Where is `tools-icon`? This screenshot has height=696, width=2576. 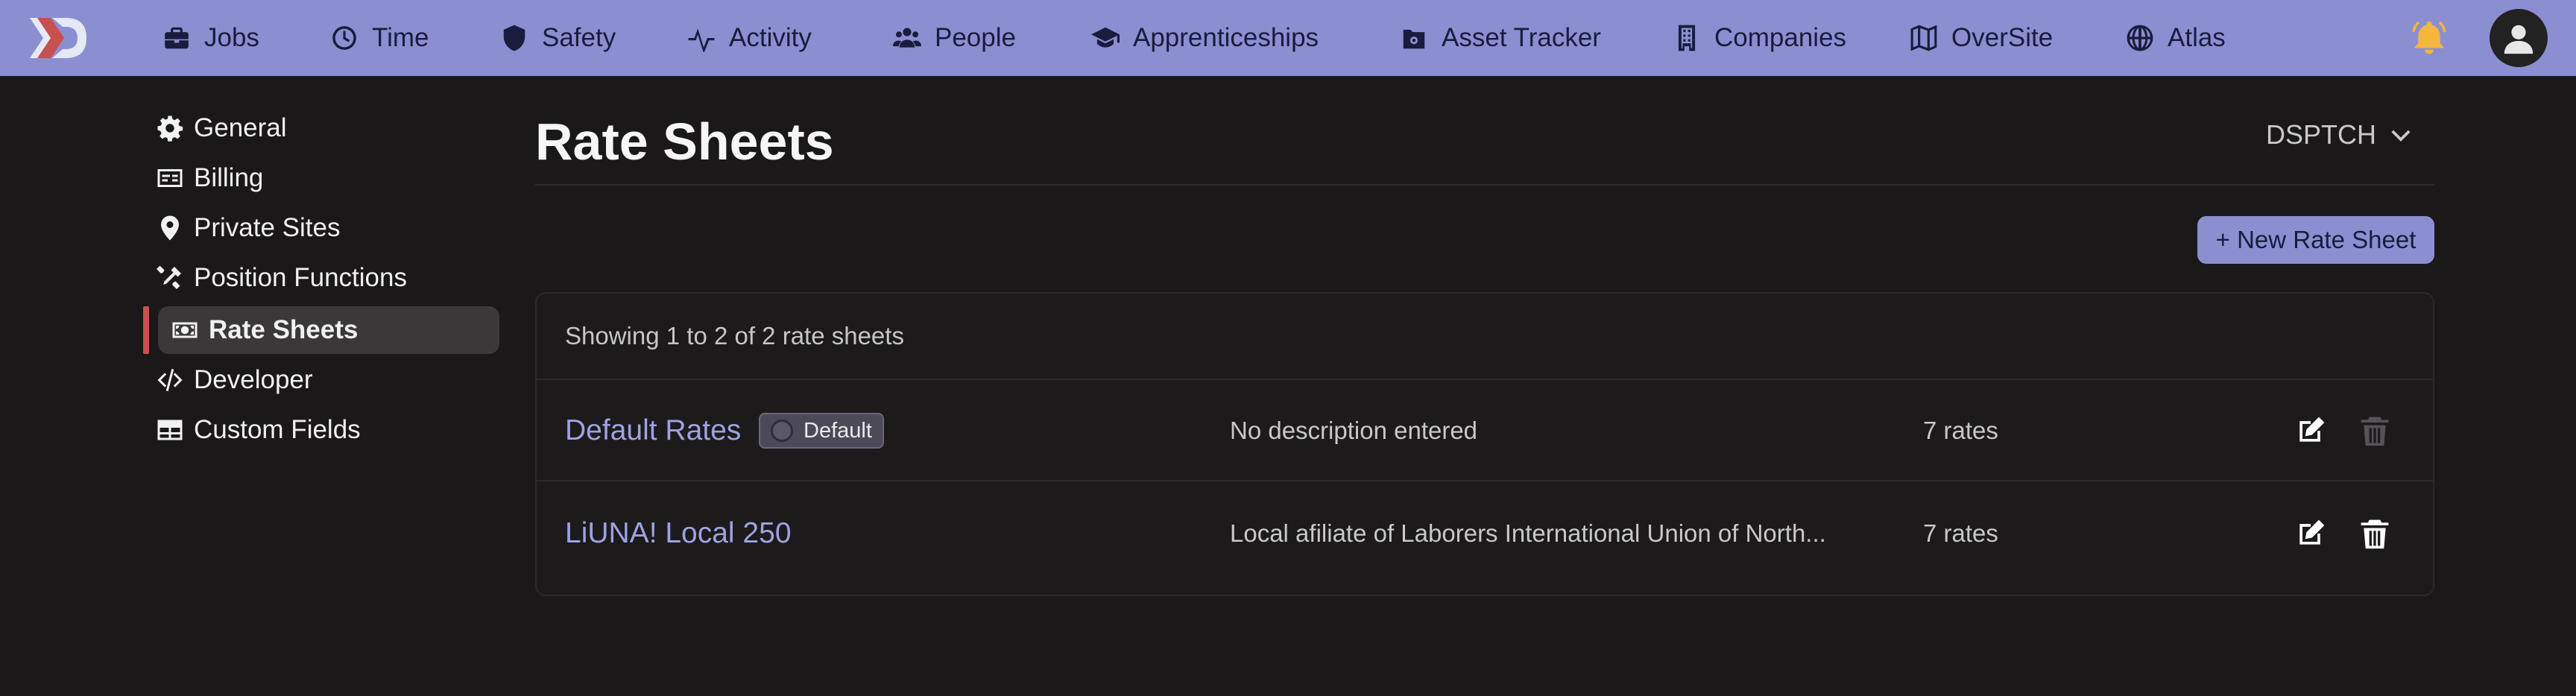 tools-icon is located at coordinates (169, 277).